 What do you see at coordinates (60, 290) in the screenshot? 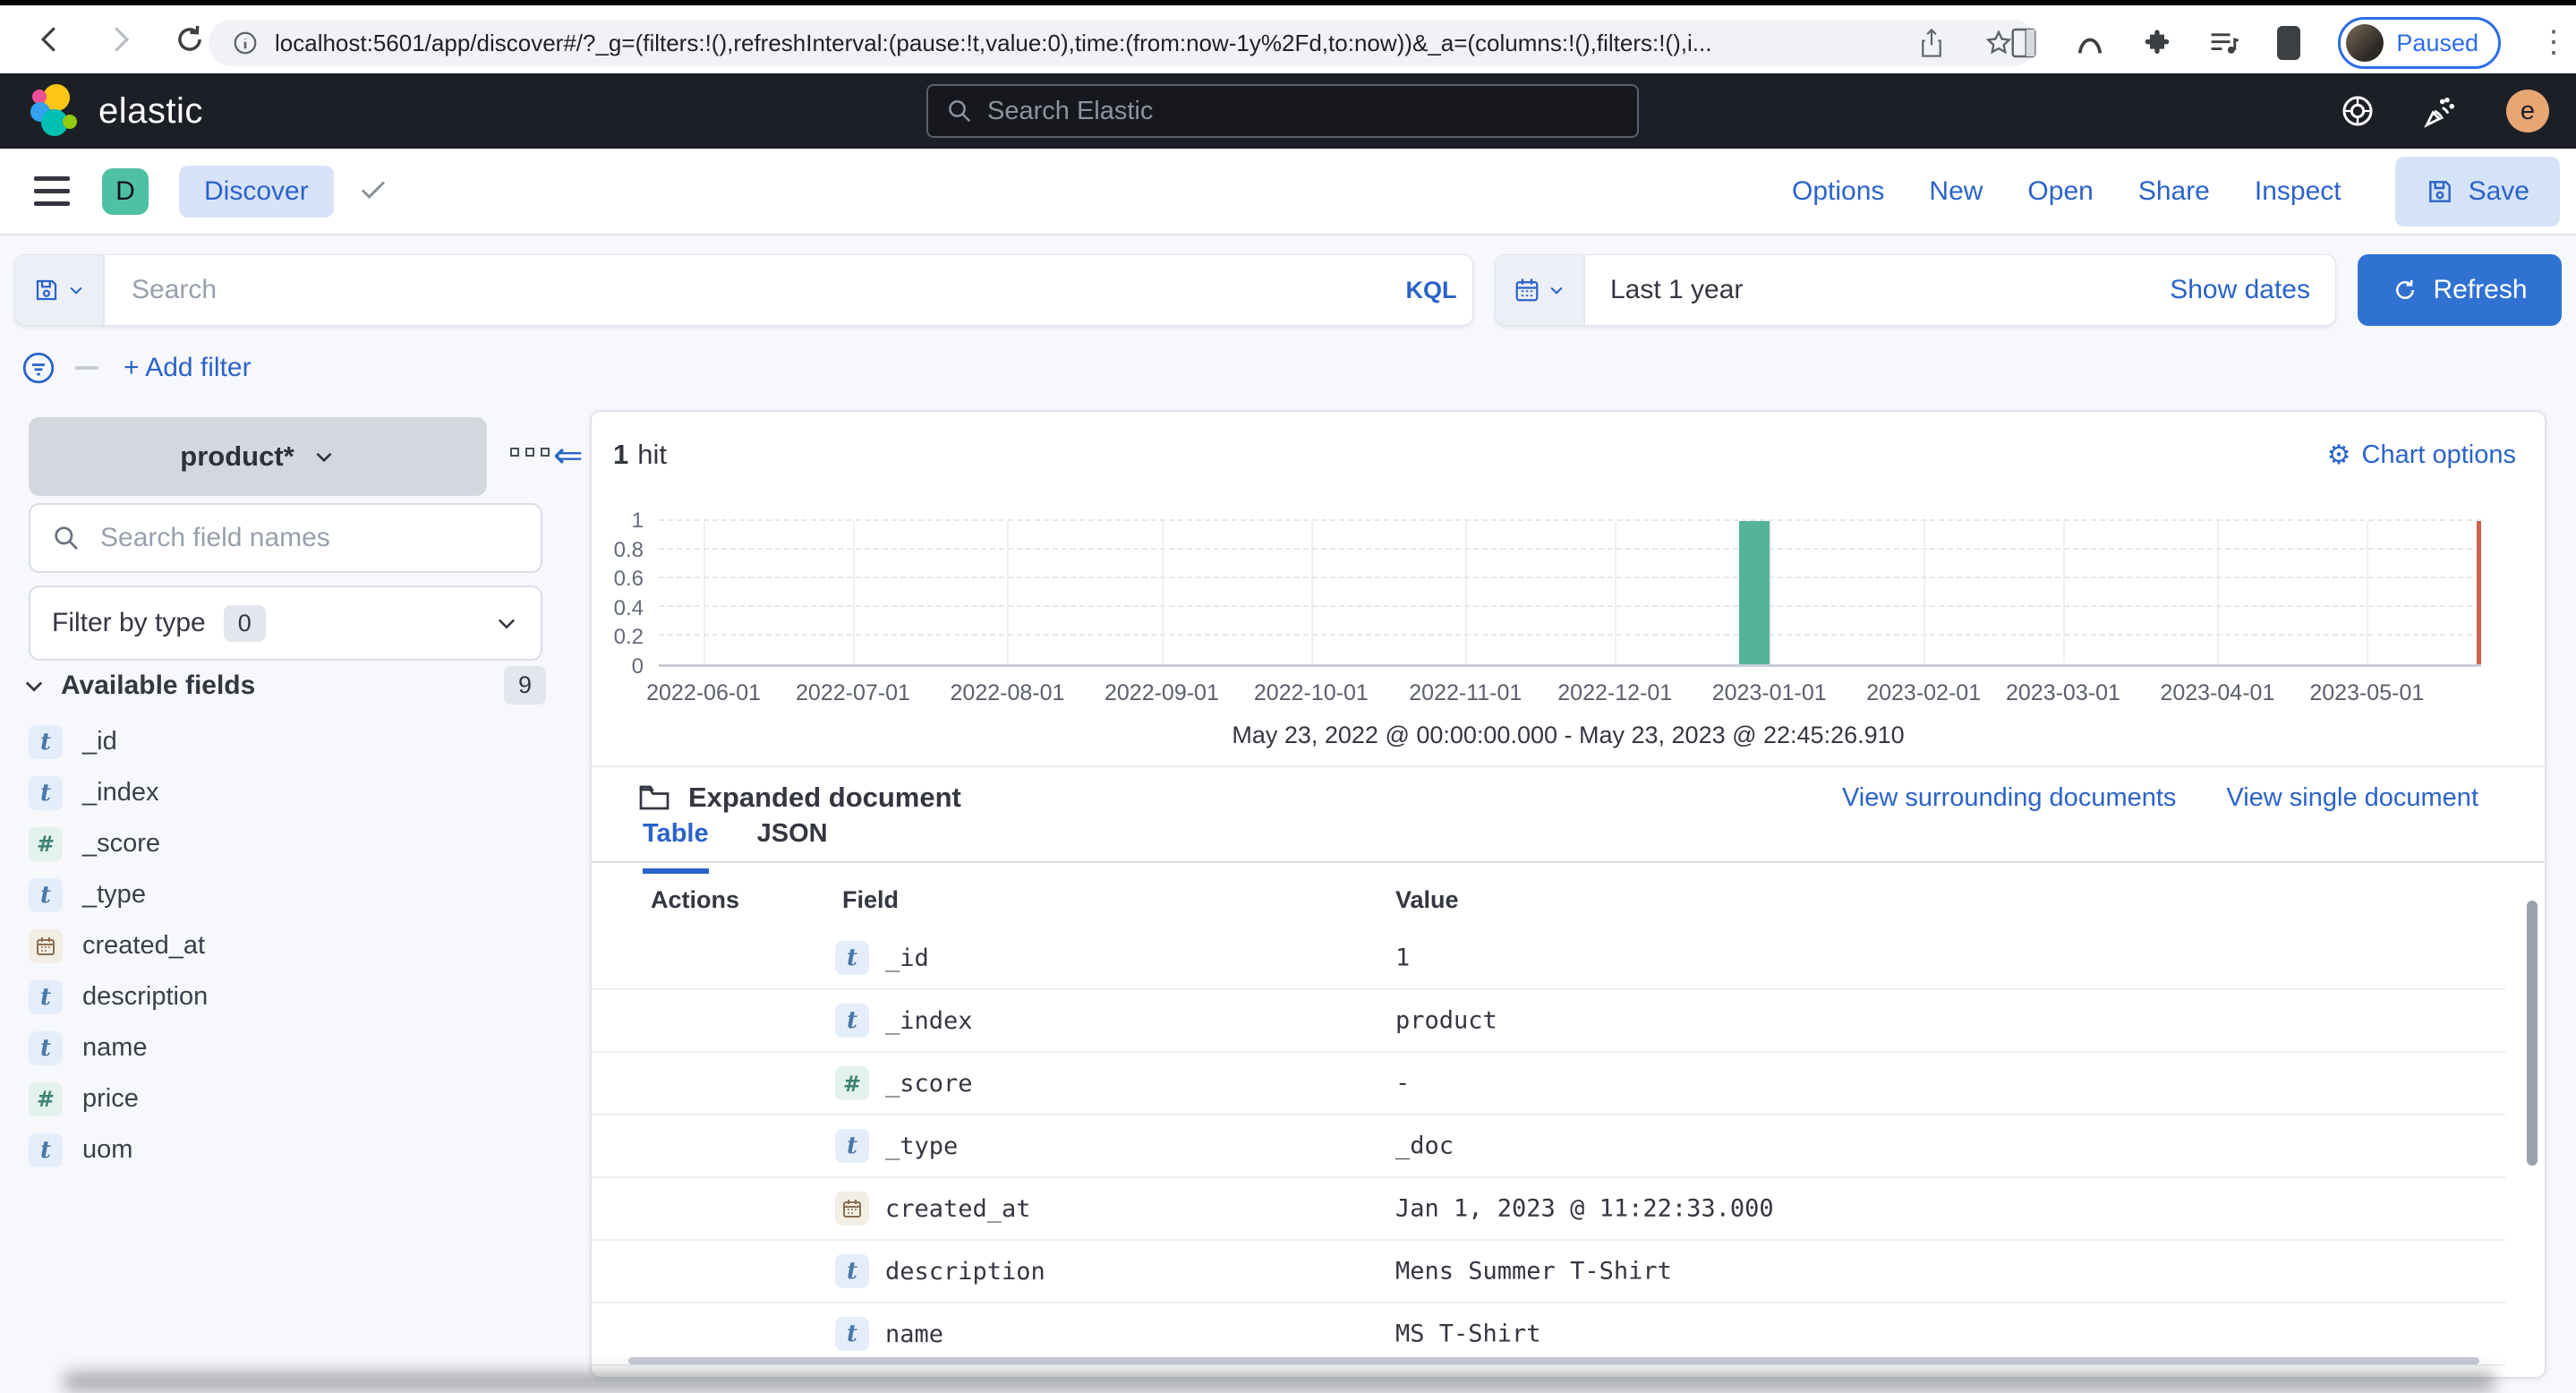
I see `saved-query-menu-button` at bounding box center [60, 290].